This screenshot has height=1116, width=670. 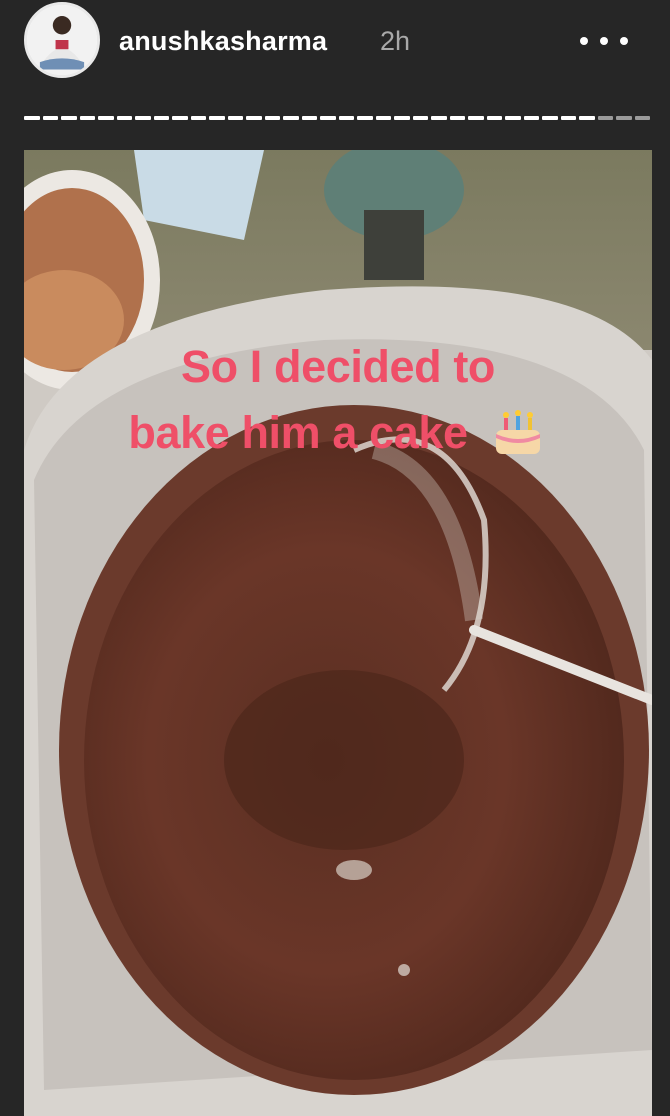 I want to click on birthday-cake-emoji-icon, so click(x=518, y=430).